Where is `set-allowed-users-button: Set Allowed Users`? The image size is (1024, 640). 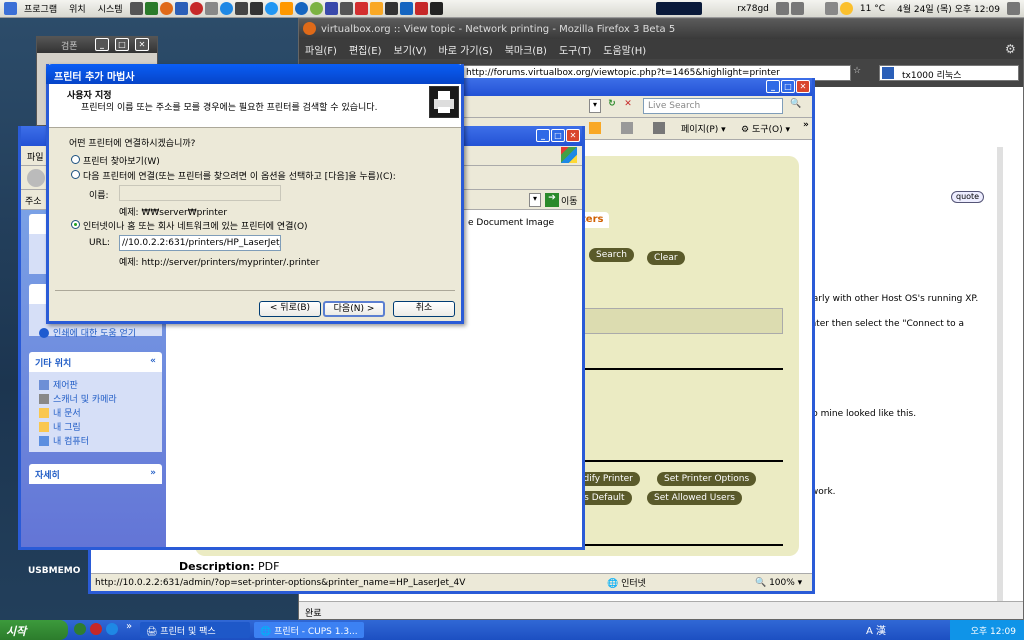
set-allowed-users-button: Set Allowed Users is located at coordinates (694, 498).